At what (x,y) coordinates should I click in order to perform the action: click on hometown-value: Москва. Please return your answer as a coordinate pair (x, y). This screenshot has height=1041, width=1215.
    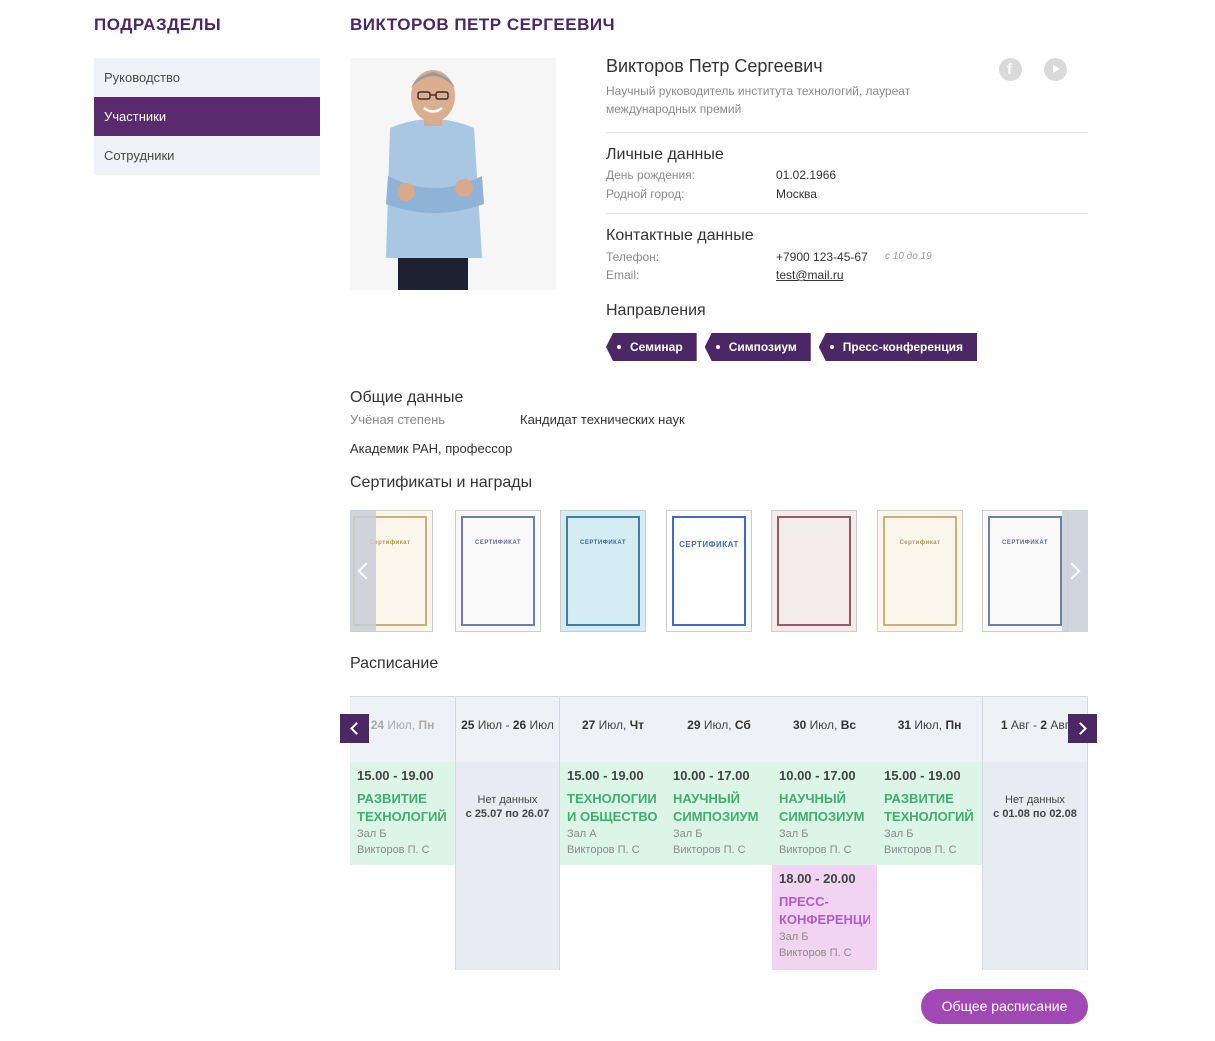
    Looking at the image, I should click on (796, 194).